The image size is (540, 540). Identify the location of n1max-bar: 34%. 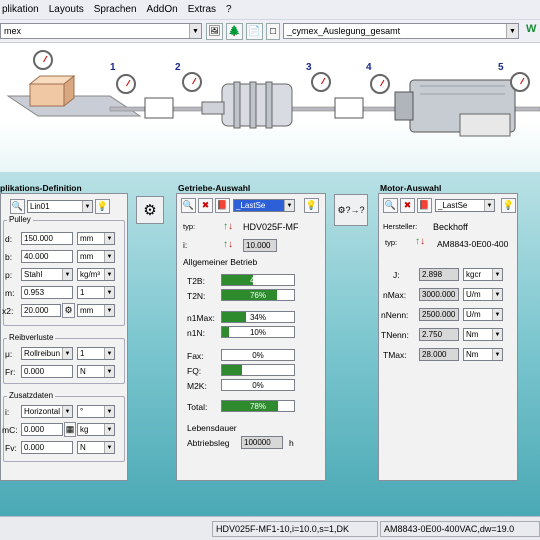
(258, 317).